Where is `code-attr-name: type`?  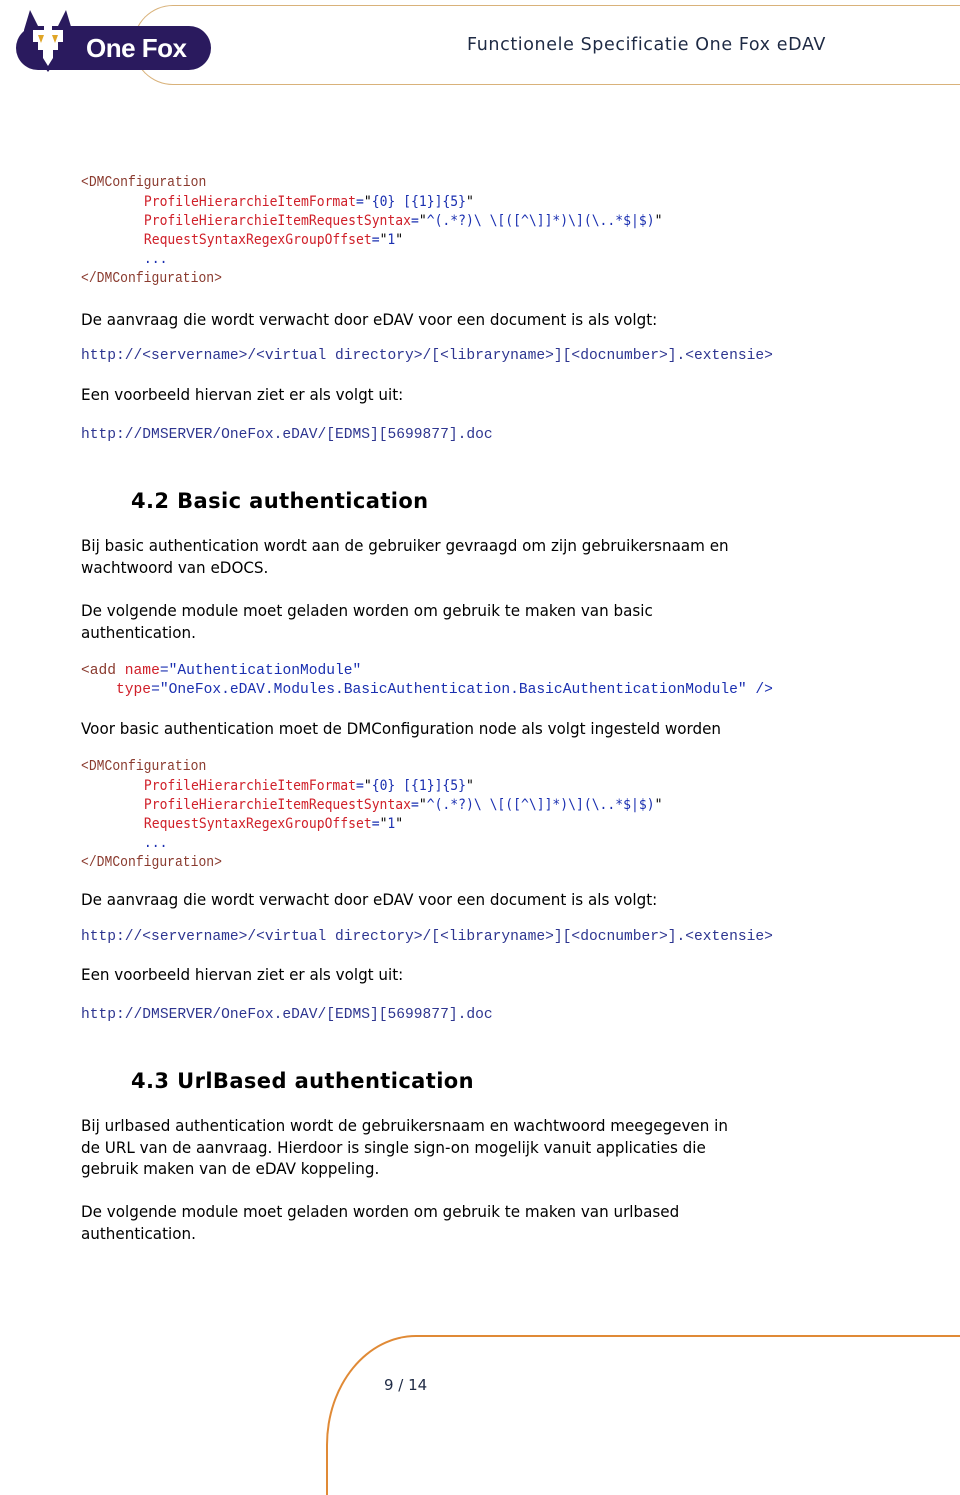 code-attr-name: type is located at coordinates (134, 690).